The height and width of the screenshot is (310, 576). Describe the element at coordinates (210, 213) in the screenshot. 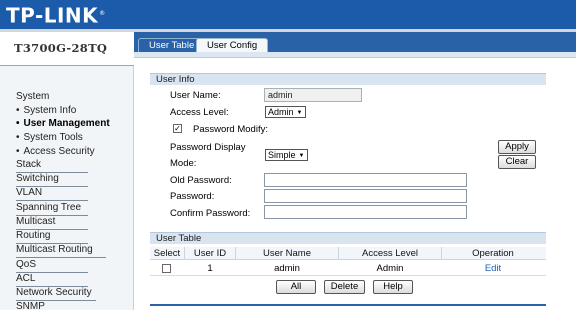

I see `confirm-password-label: Confirm Password:` at that location.